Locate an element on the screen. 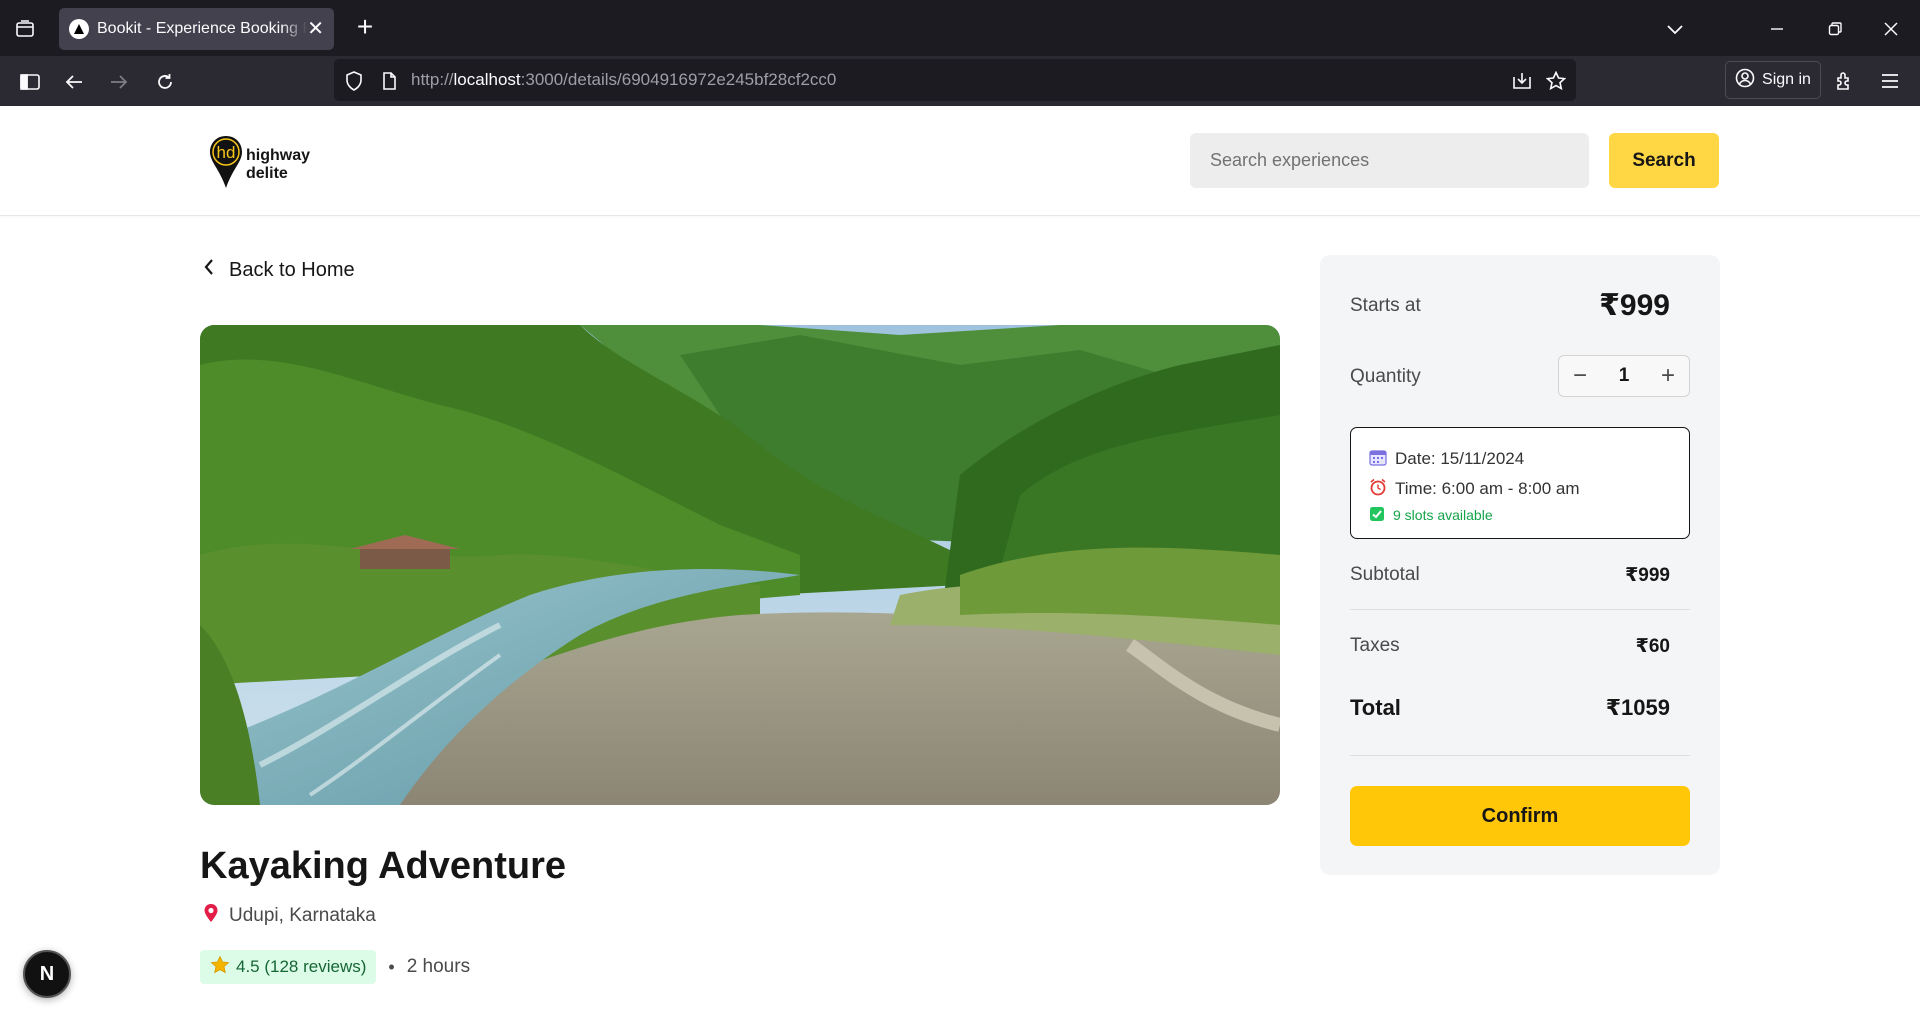  calendar-icon is located at coordinates (1378, 459).